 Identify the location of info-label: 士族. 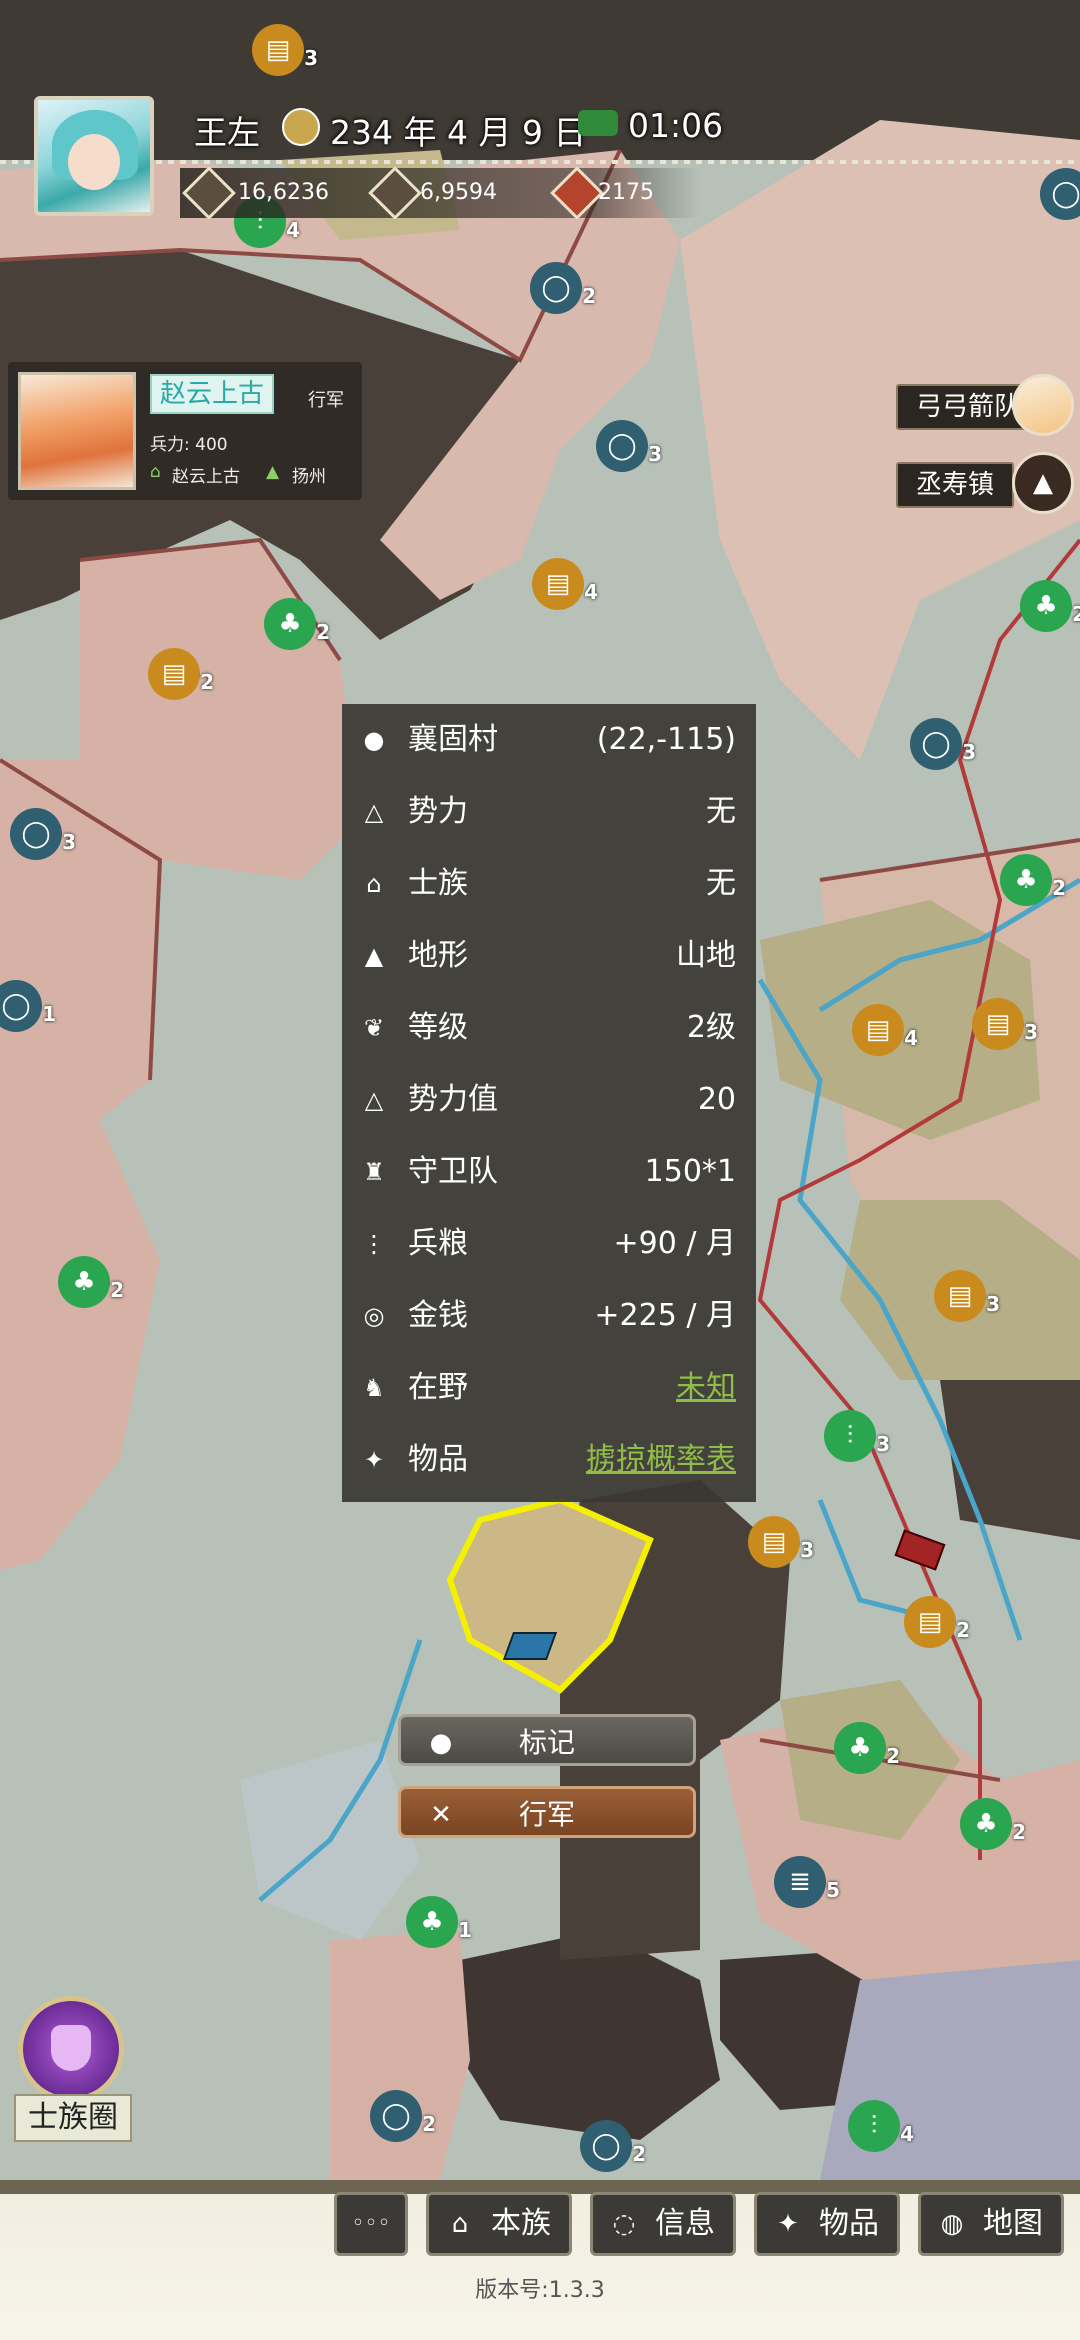
(438, 883).